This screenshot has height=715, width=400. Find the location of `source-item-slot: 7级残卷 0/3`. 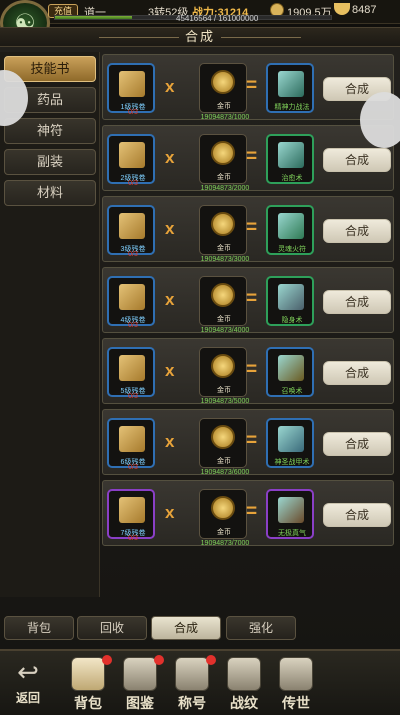

source-item-slot: 7级残卷 0/3 is located at coordinates (131, 515).